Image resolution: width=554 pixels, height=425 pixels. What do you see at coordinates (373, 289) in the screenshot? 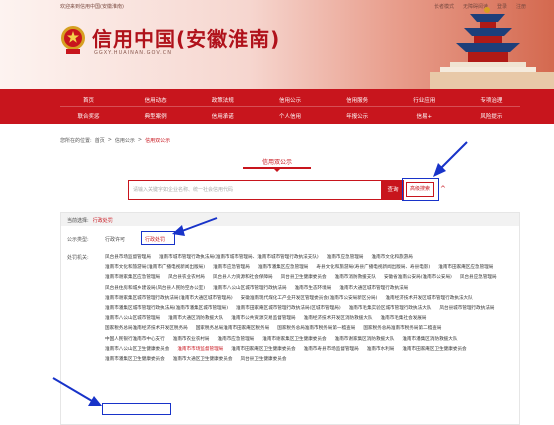
I see `agency-item: 淮南市大通区城市管理行政执法局` at bounding box center [373, 289].